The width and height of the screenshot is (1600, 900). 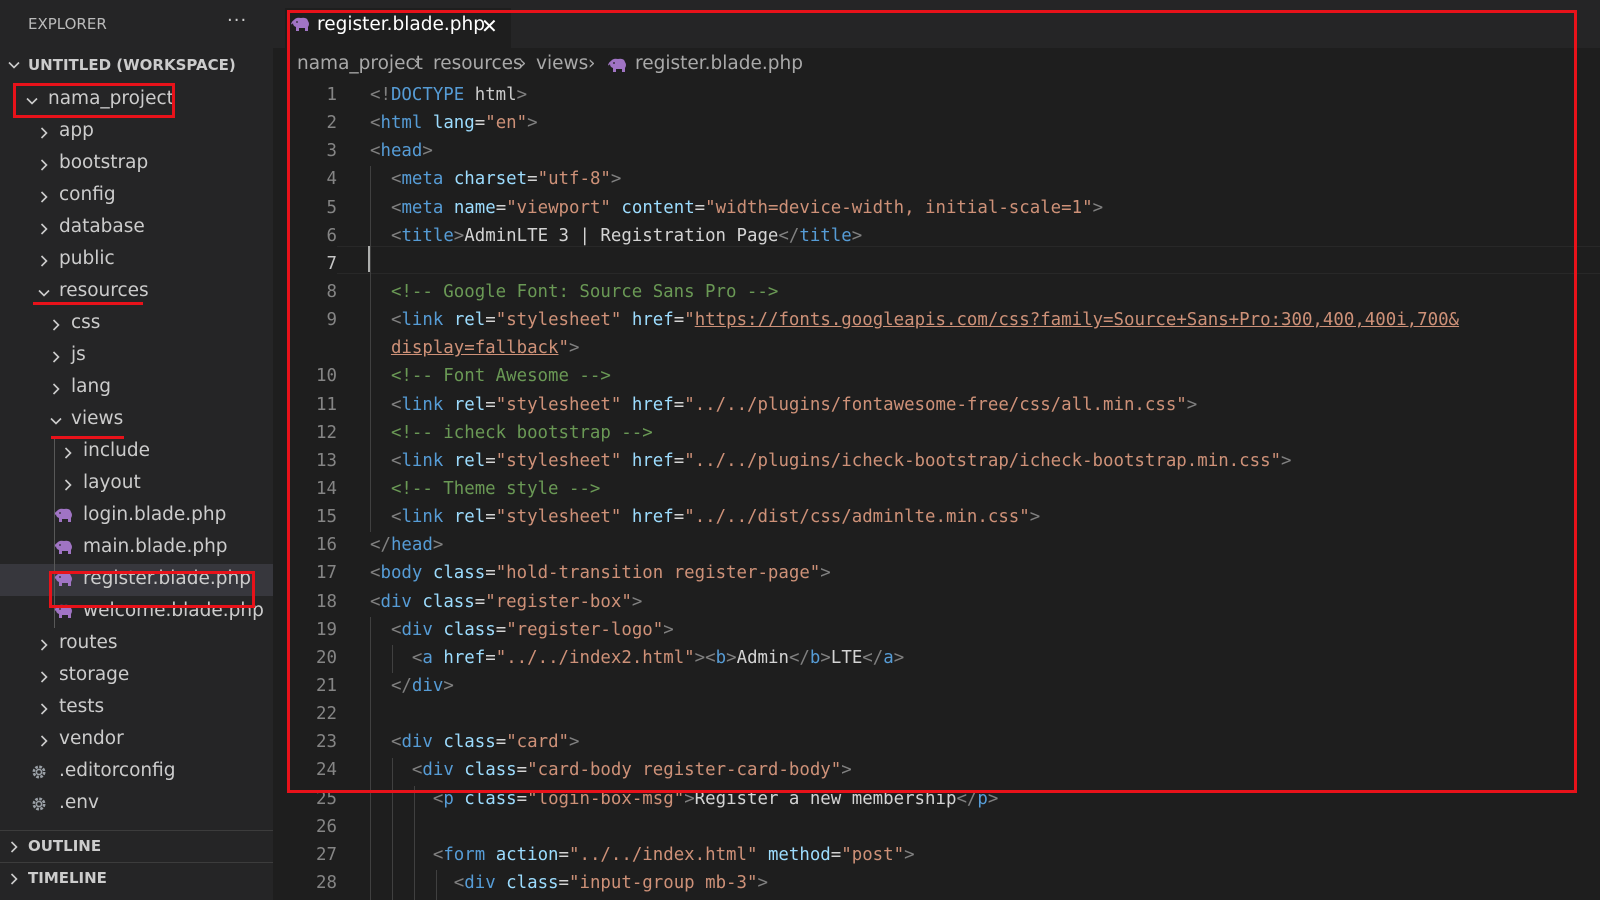 I want to click on tree-item-label: layout, so click(x=112, y=482).